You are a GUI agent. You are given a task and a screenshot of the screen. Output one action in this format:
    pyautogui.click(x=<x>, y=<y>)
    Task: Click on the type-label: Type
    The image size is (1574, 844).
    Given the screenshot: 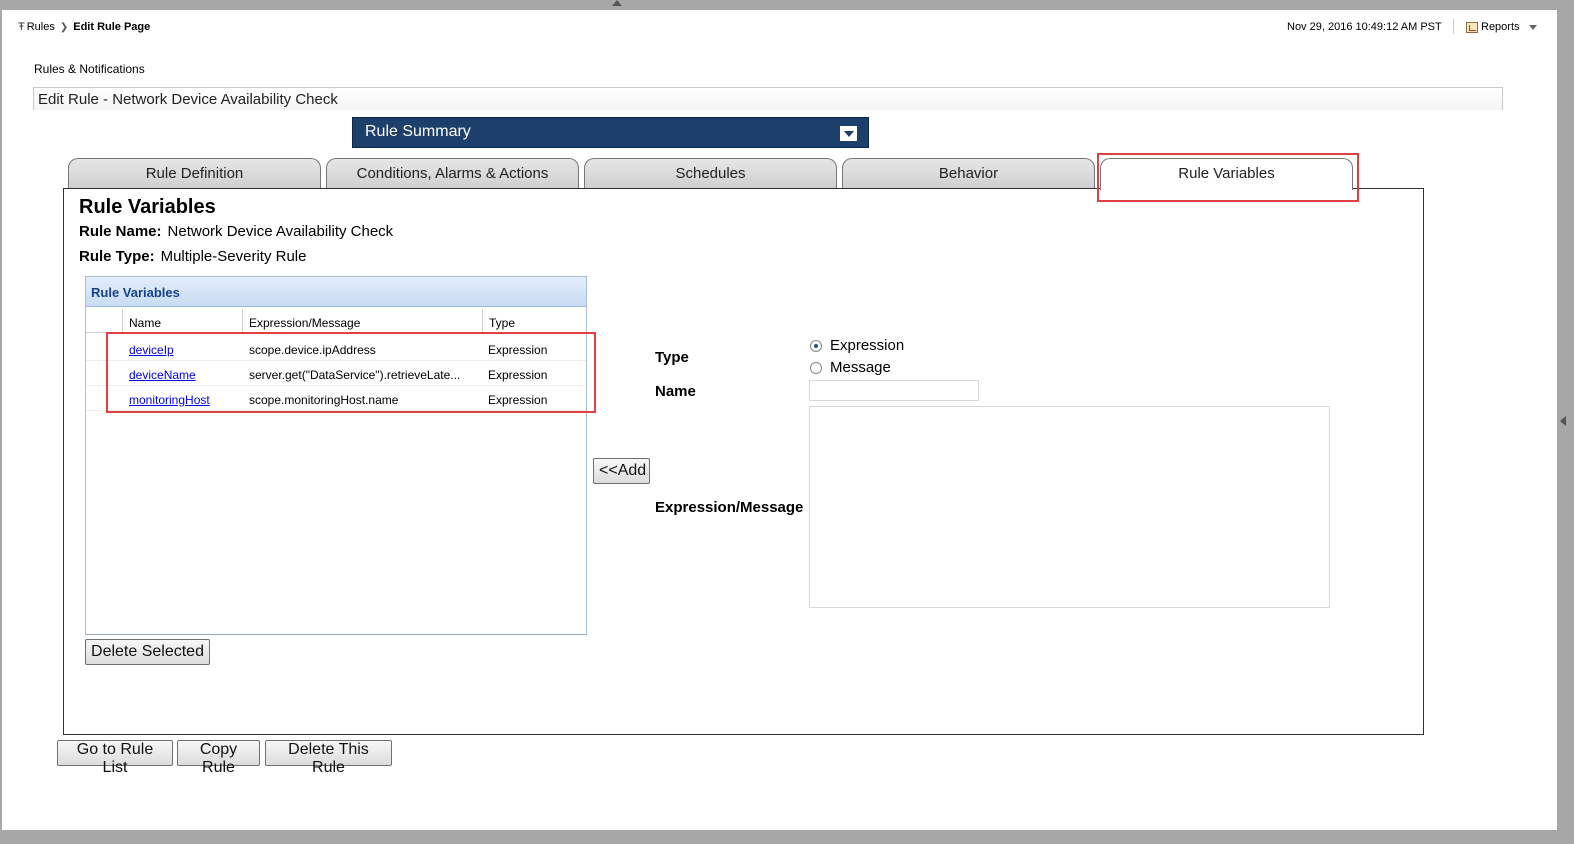 What is the action you would take?
    pyautogui.click(x=672, y=357)
    